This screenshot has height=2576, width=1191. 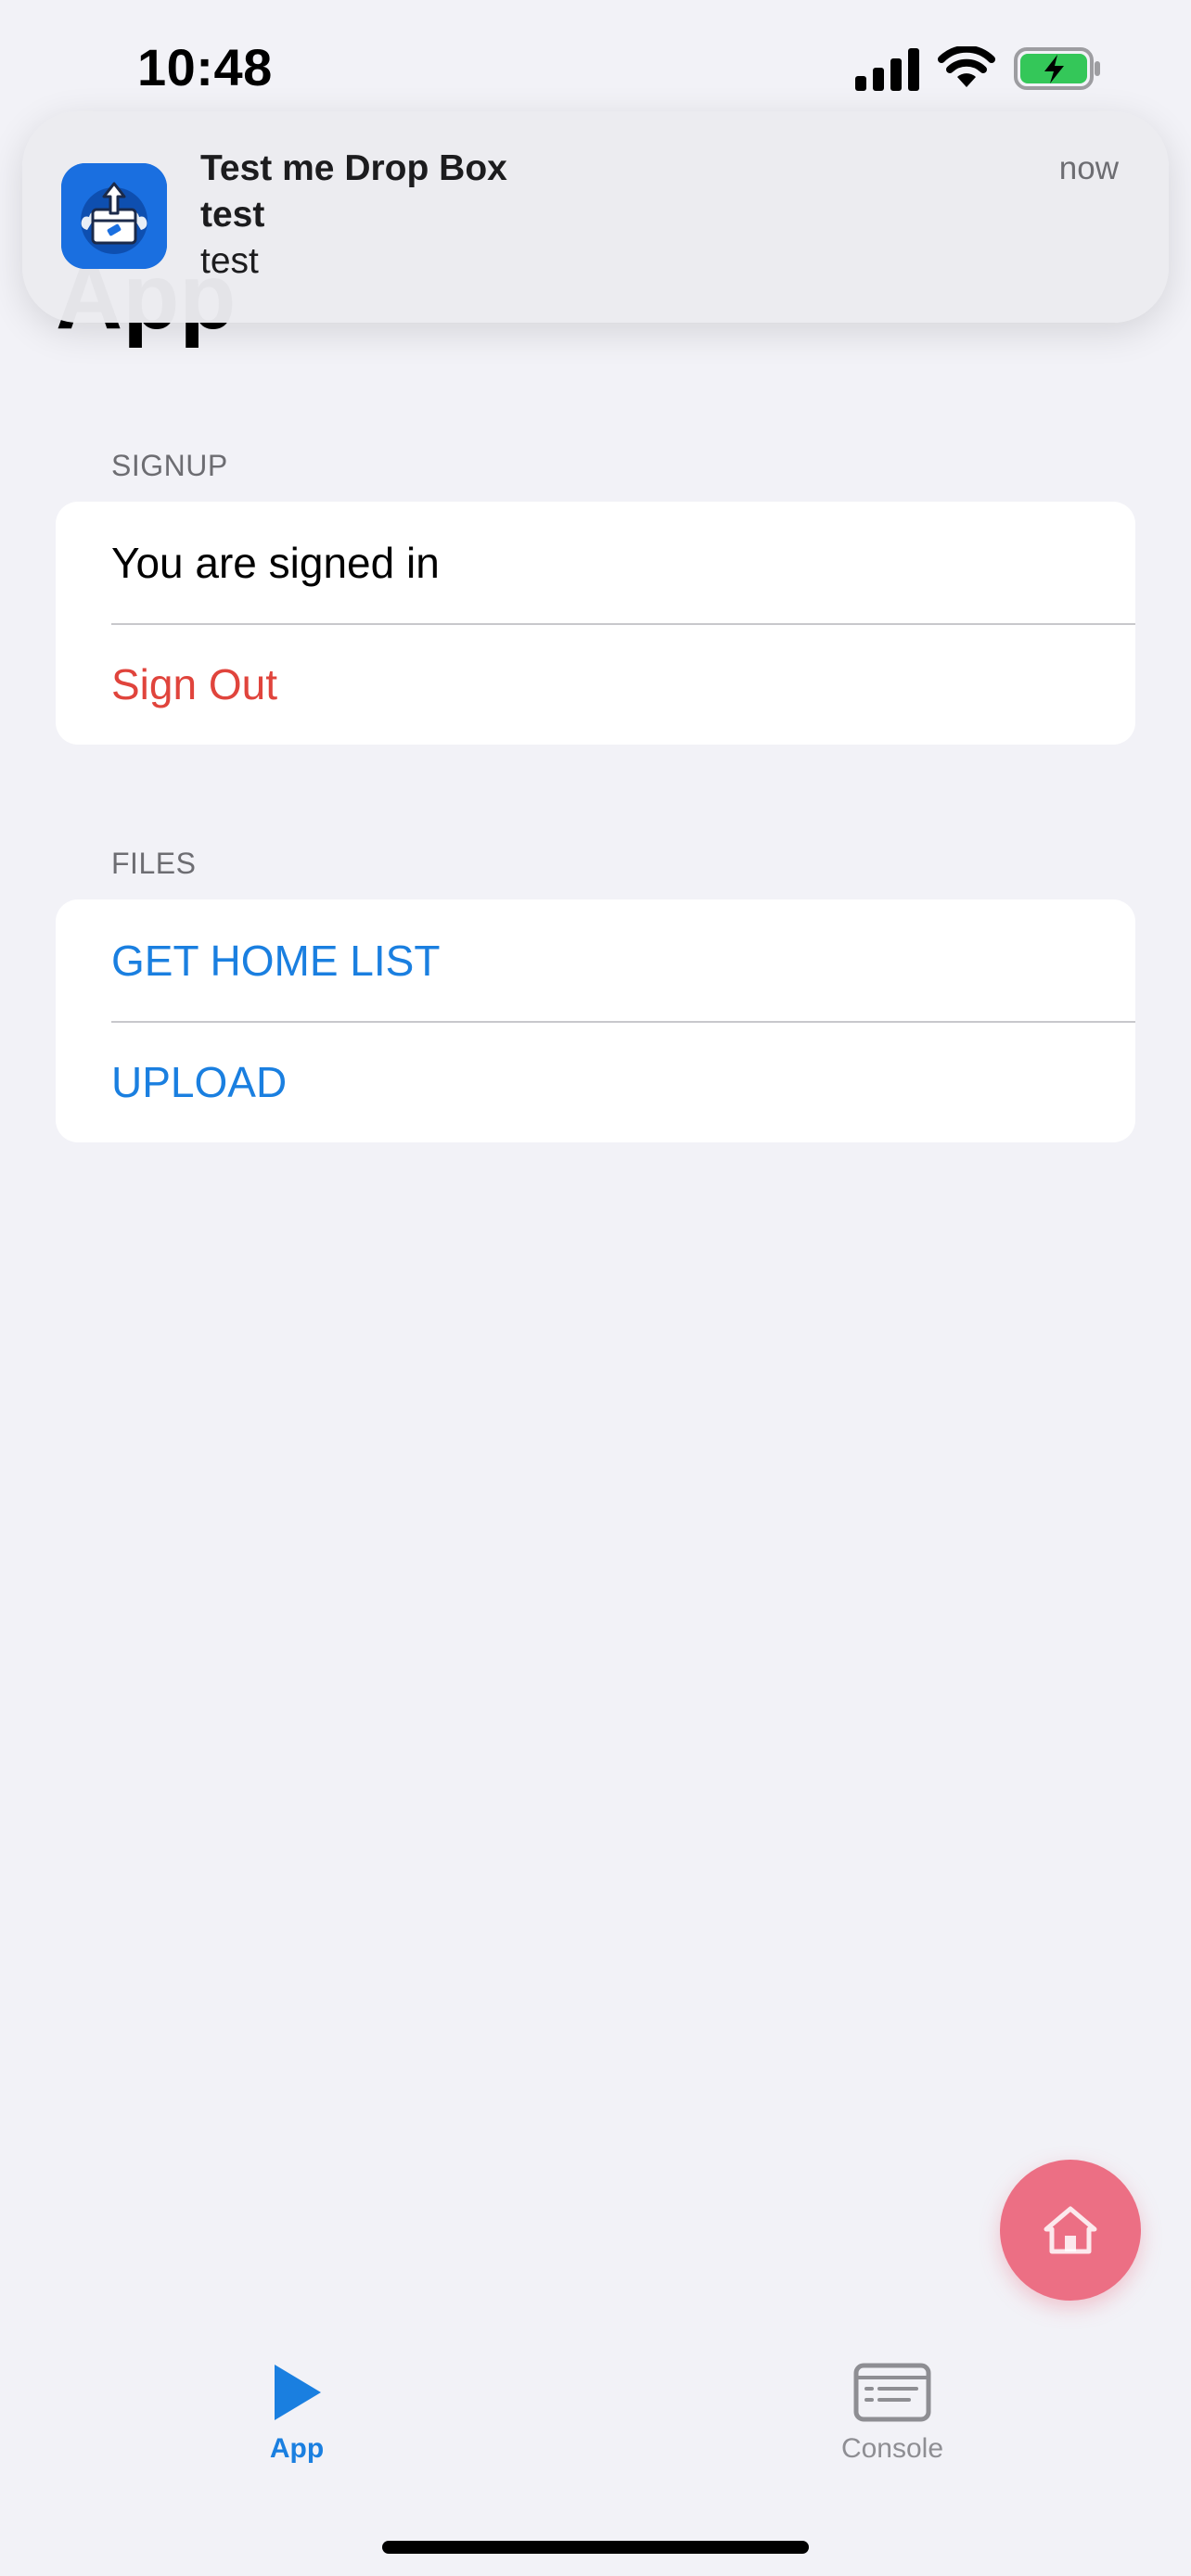 What do you see at coordinates (595, 217) in the screenshot?
I see `notification-banner: Test me Drop Box test test now` at bounding box center [595, 217].